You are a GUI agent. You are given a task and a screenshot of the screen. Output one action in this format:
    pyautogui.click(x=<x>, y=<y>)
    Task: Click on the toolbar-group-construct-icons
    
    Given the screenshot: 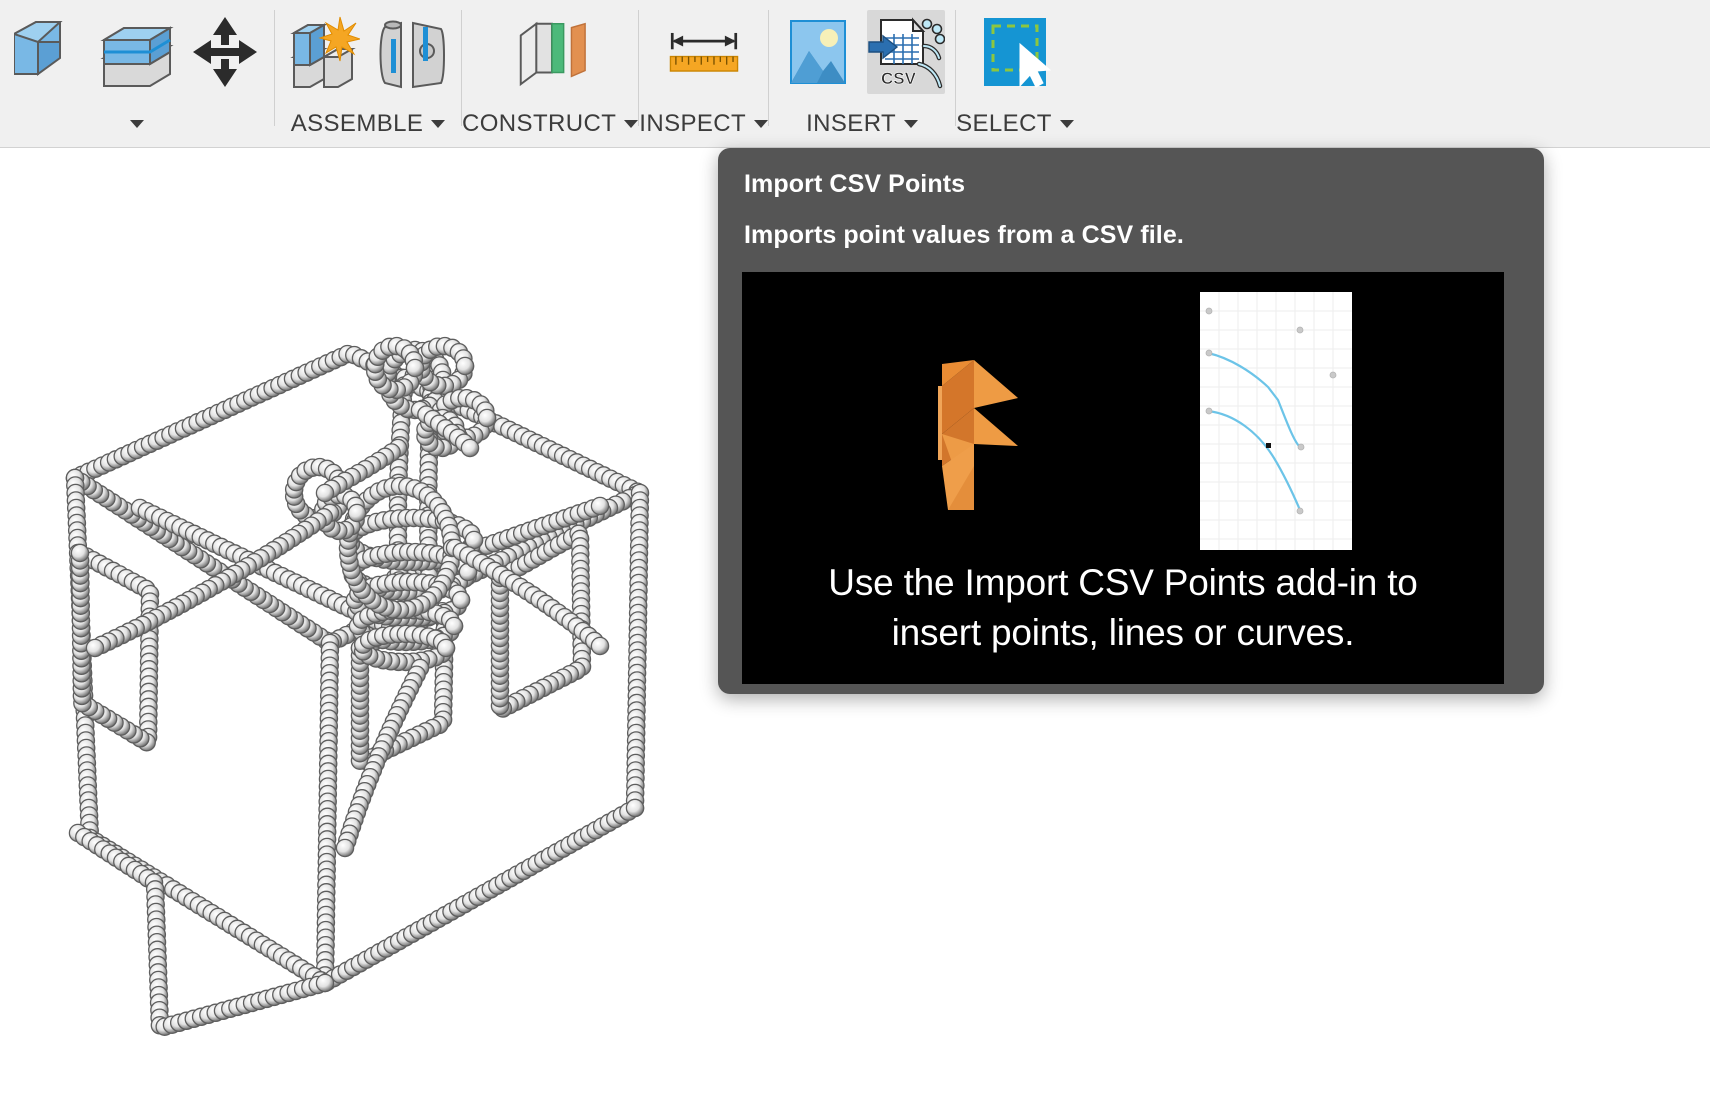 What is the action you would take?
    pyautogui.click(x=550, y=52)
    